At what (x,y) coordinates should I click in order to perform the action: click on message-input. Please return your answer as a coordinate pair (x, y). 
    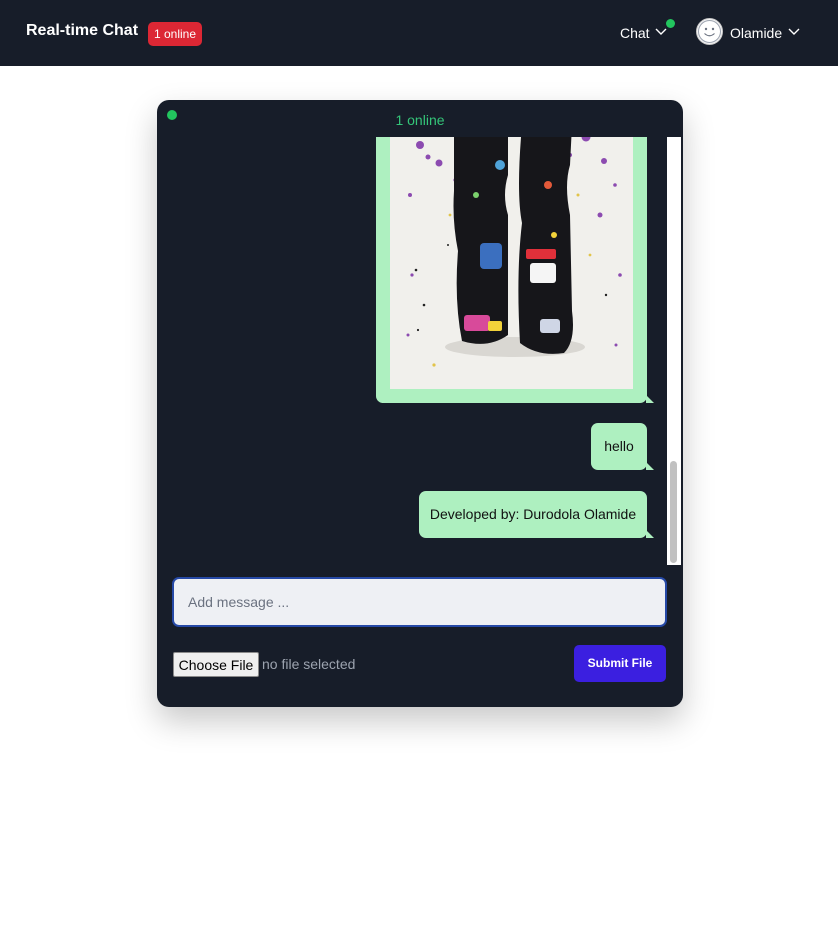
    Looking at the image, I should click on (419, 602).